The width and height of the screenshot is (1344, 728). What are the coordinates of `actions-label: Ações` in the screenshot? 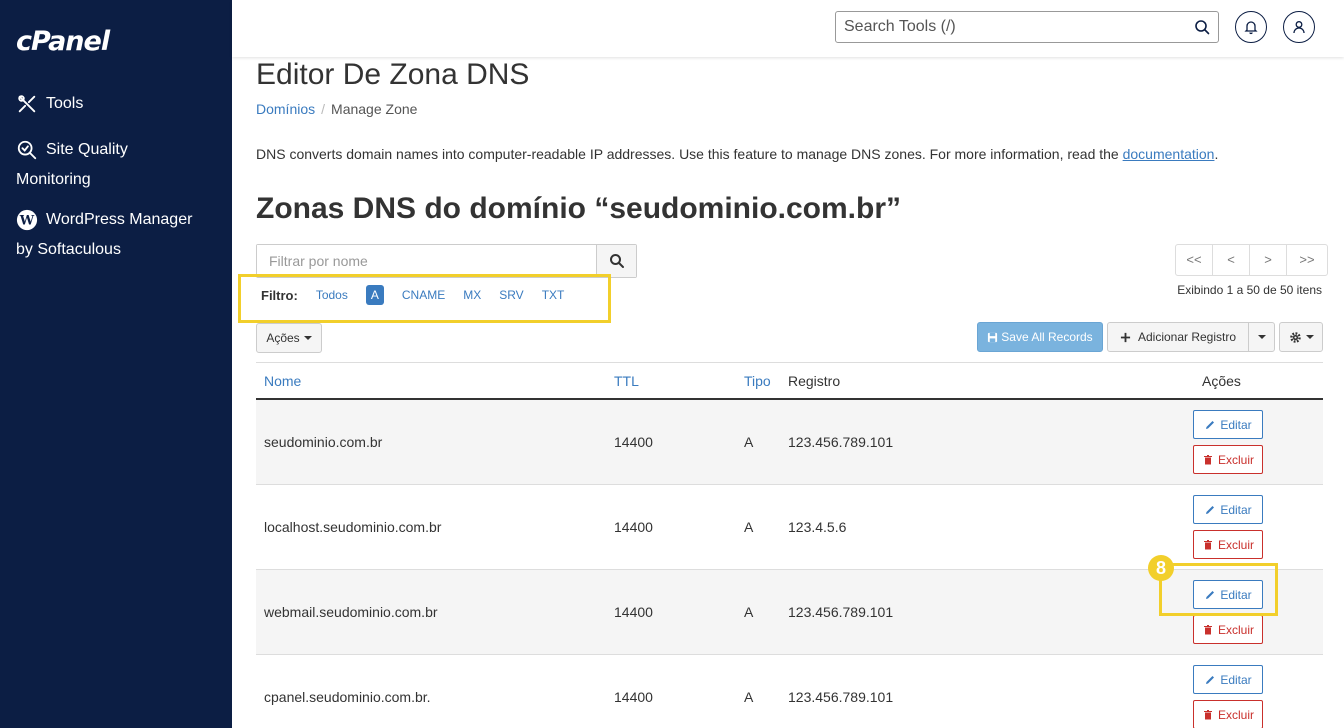 It's located at (283, 338).